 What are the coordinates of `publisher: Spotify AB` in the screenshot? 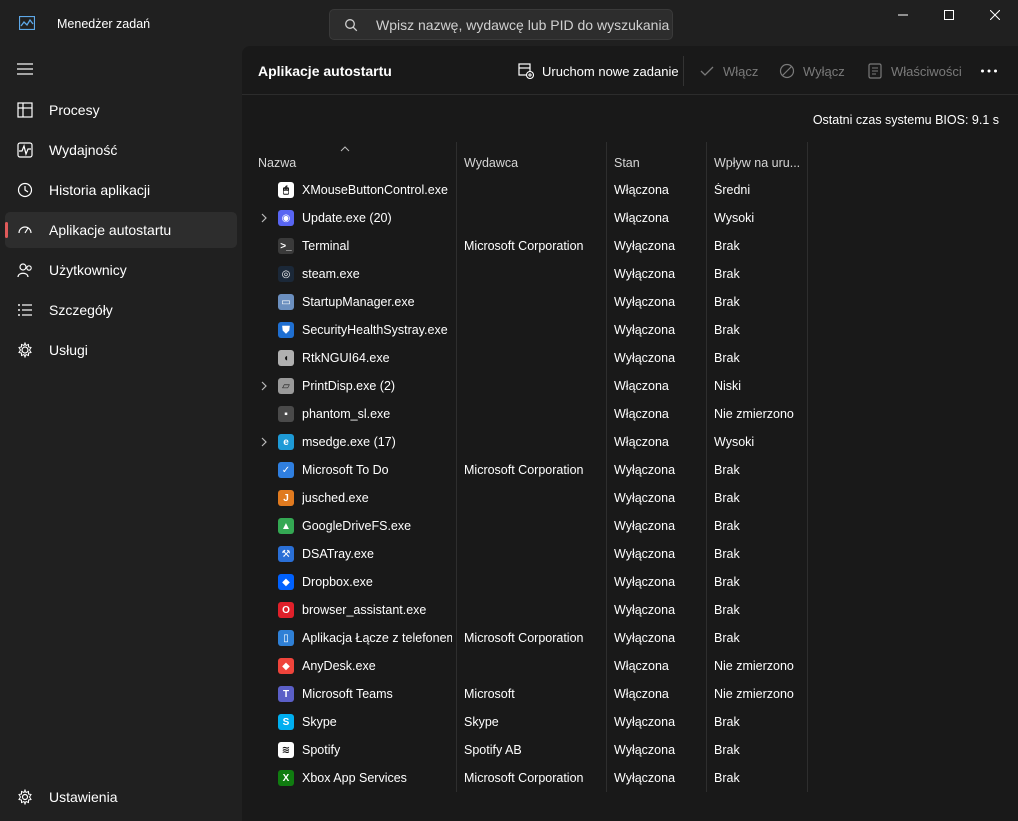 It's located at (493, 750).